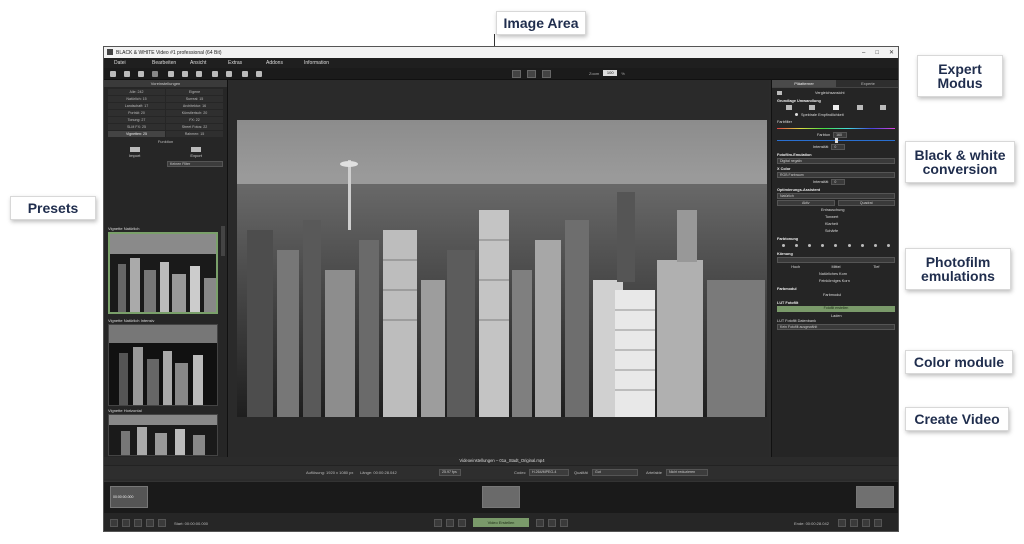  I want to click on category-rahmen: Rahmen: 15, so click(194, 134).